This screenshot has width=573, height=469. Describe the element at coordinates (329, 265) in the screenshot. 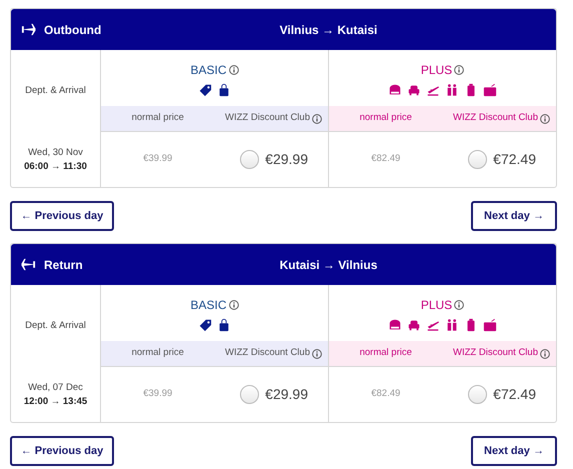

I see `route-title: Kutaisi → Vilnius` at that location.